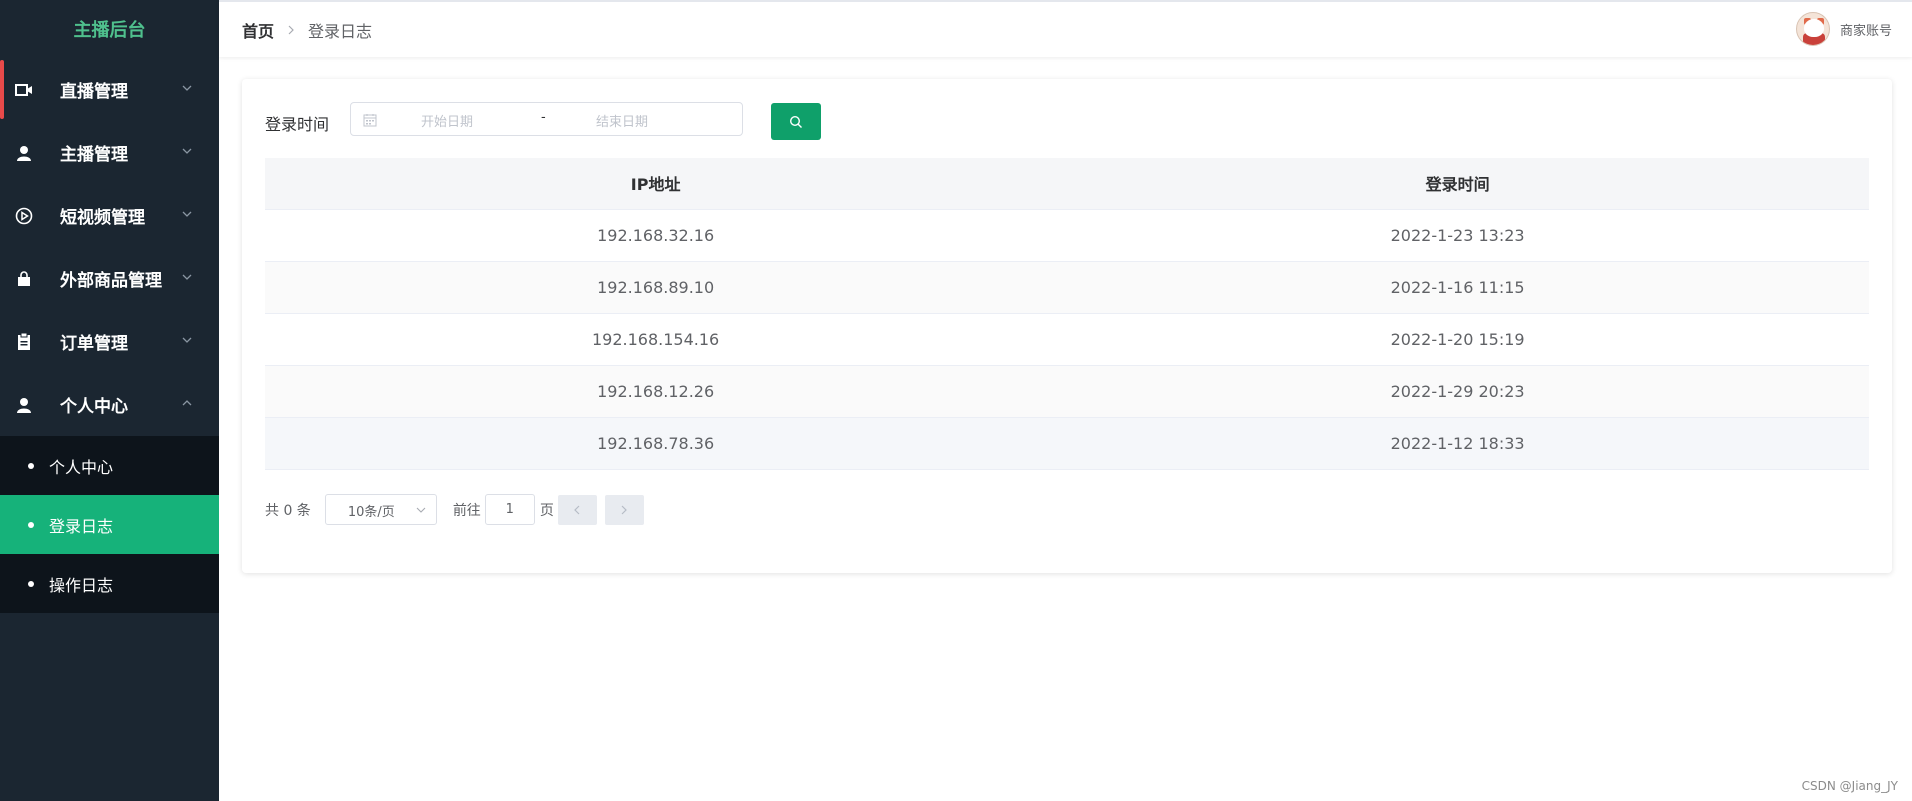 The width and height of the screenshot is (1912, 801). I want to click on submenu-item-label: 登录日志, so click(81, 526).